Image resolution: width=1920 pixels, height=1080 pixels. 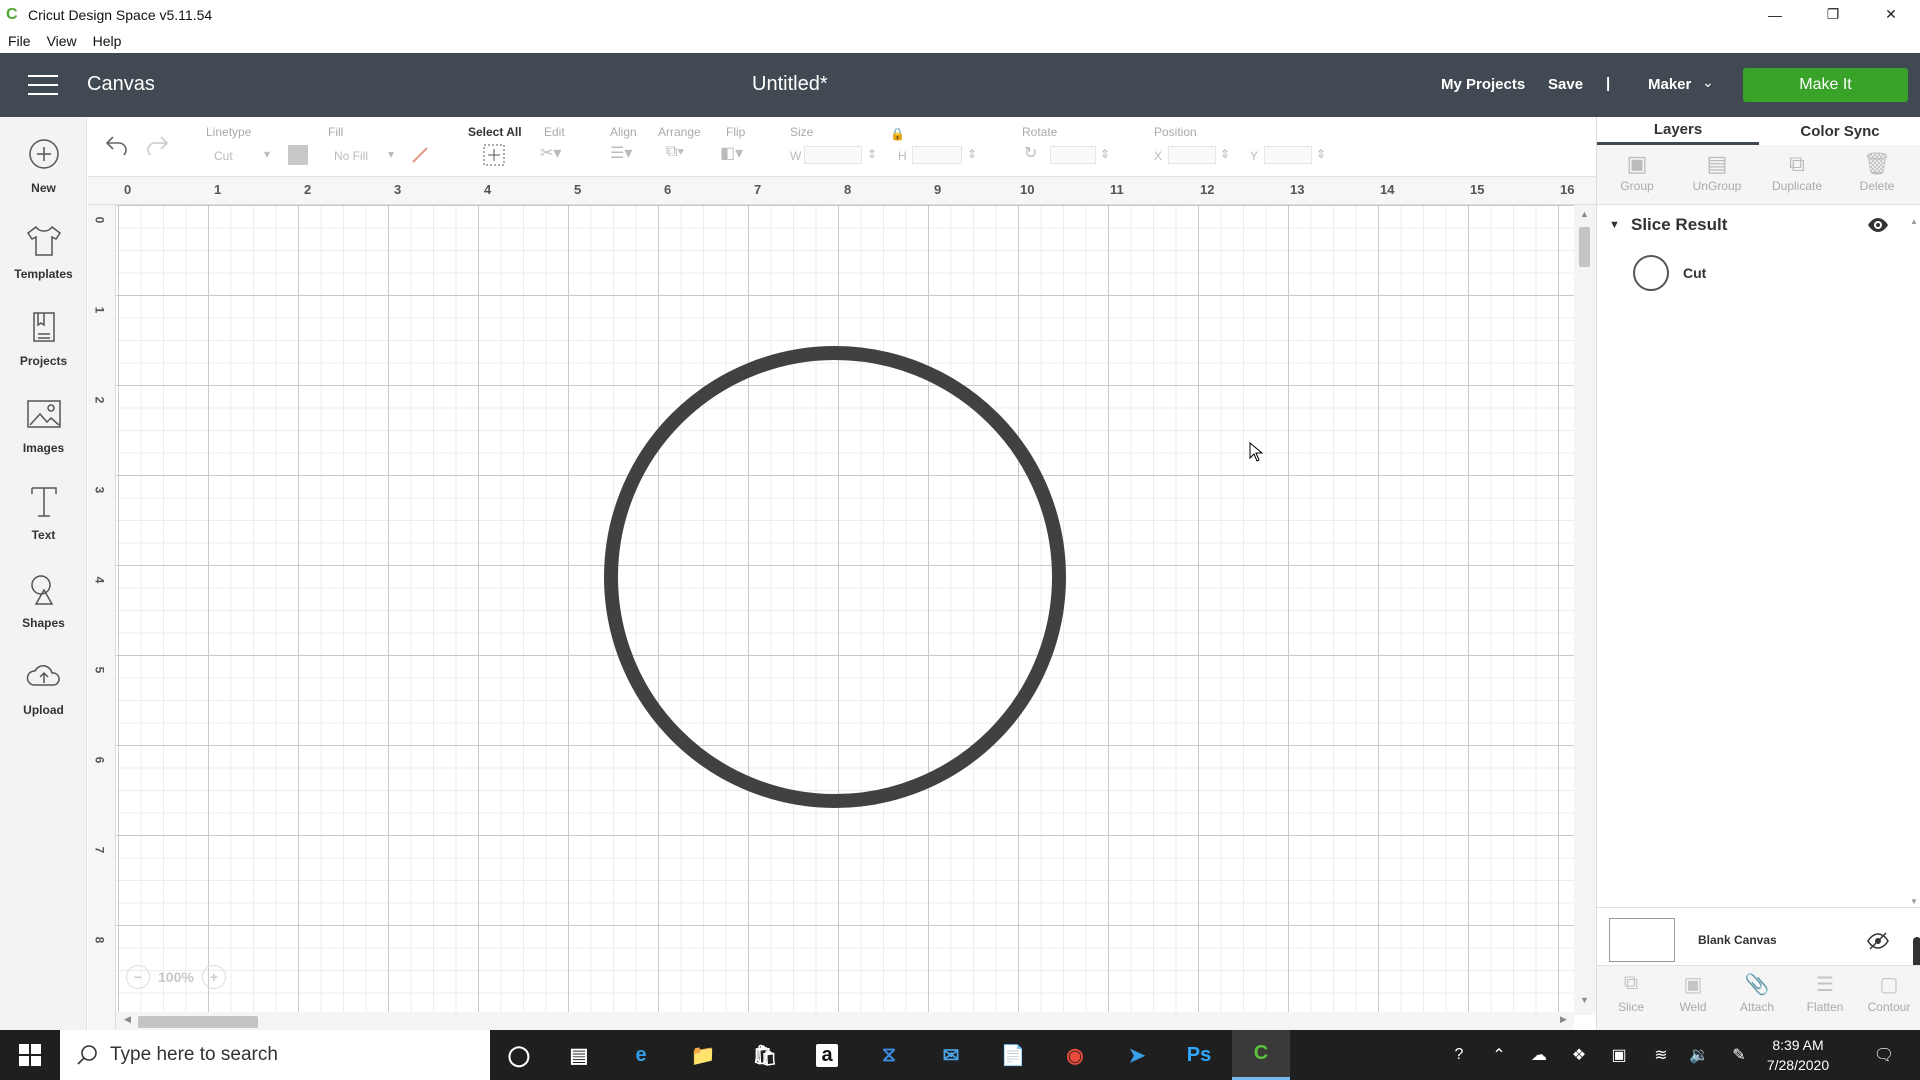 What do you see at coordinates (1739, 1055) in the screenshot?
I see `pen-tray-icon: ✎` at bounding box center [1739, 1055].